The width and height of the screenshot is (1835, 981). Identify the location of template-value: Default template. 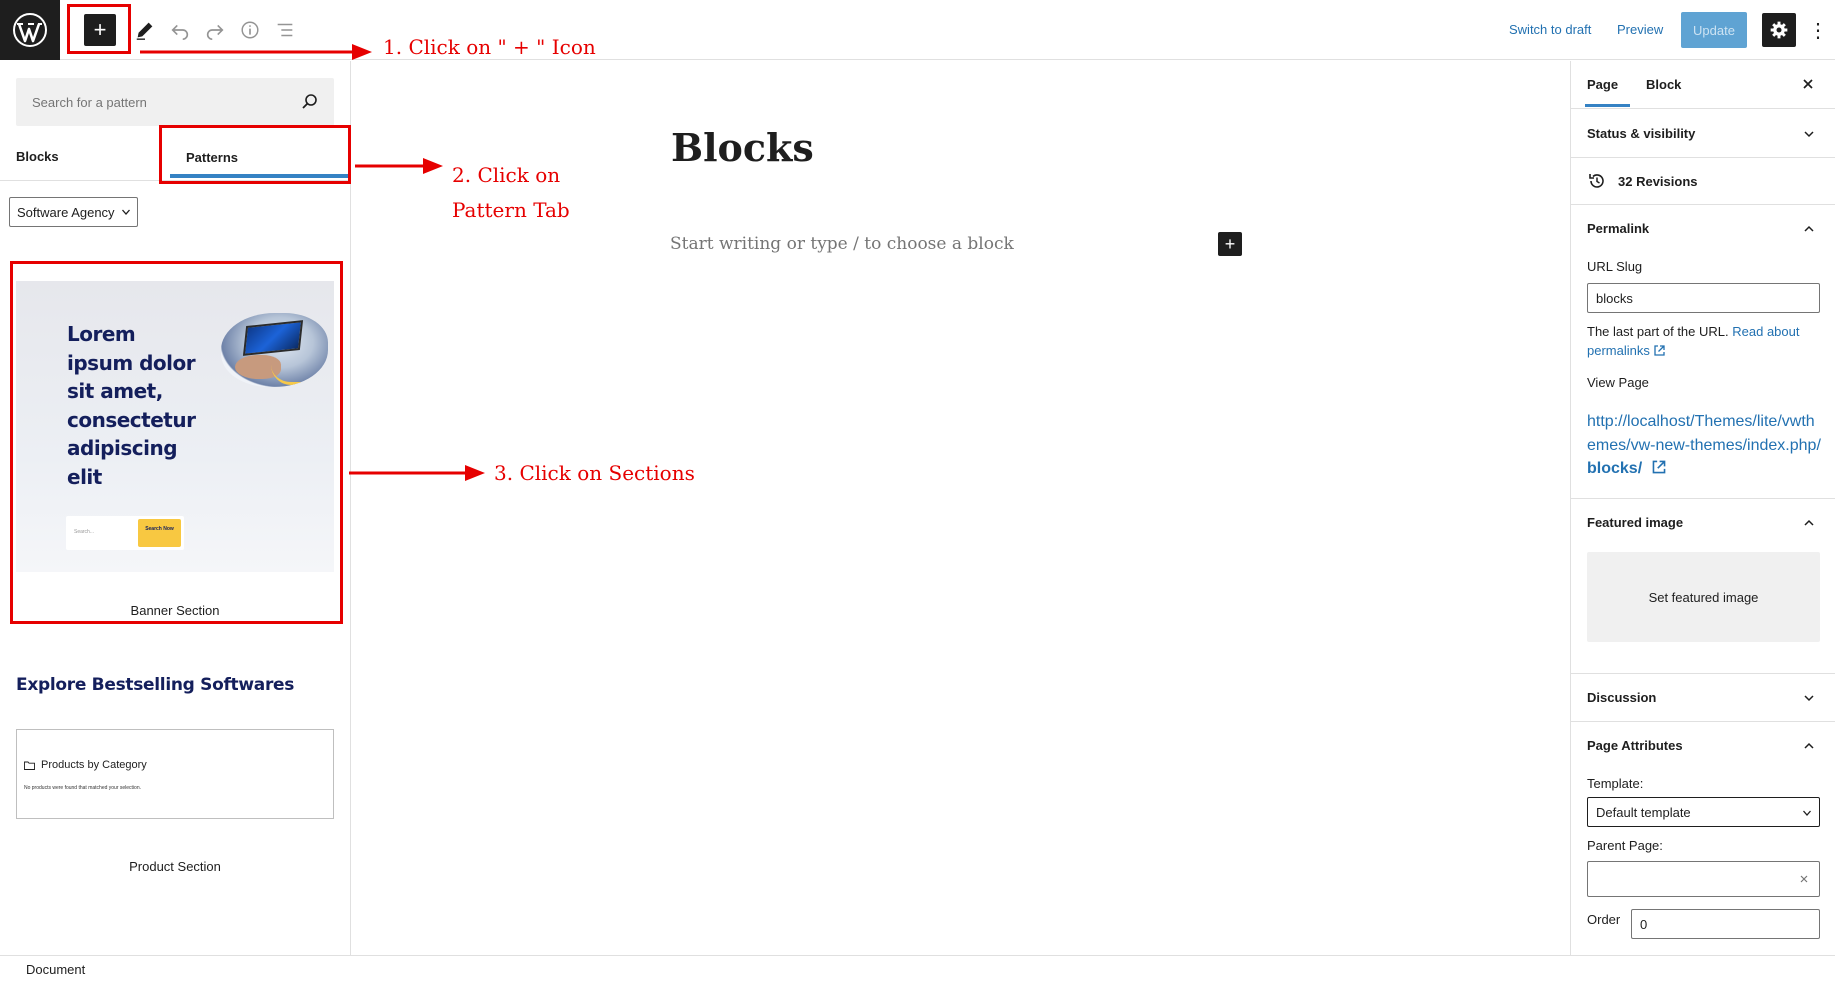
(1643, 812).